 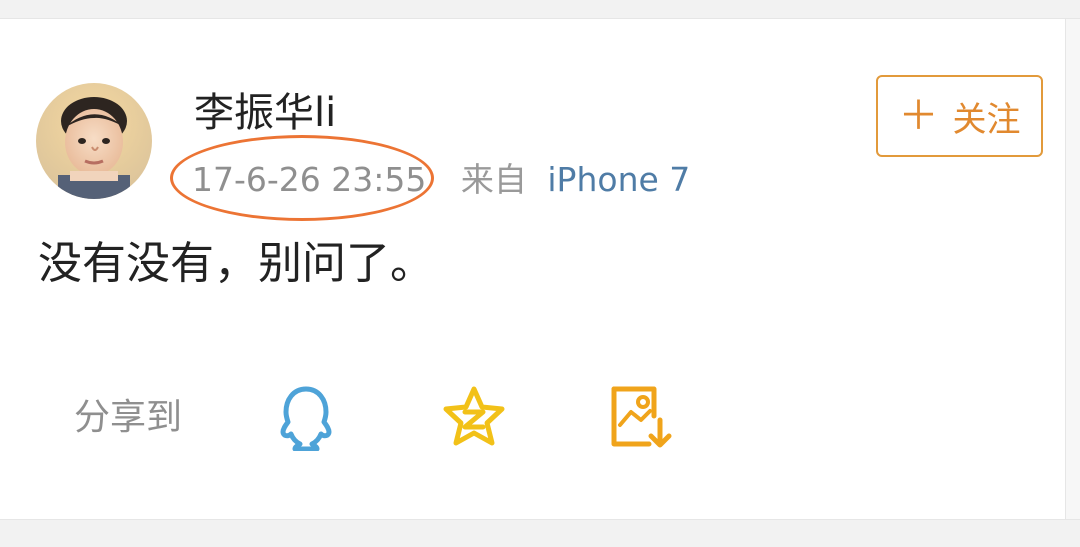 What do you see at coordinates (306, 417) in the screenshot?
I see `qq-icon` at bounding box center [306, 417].